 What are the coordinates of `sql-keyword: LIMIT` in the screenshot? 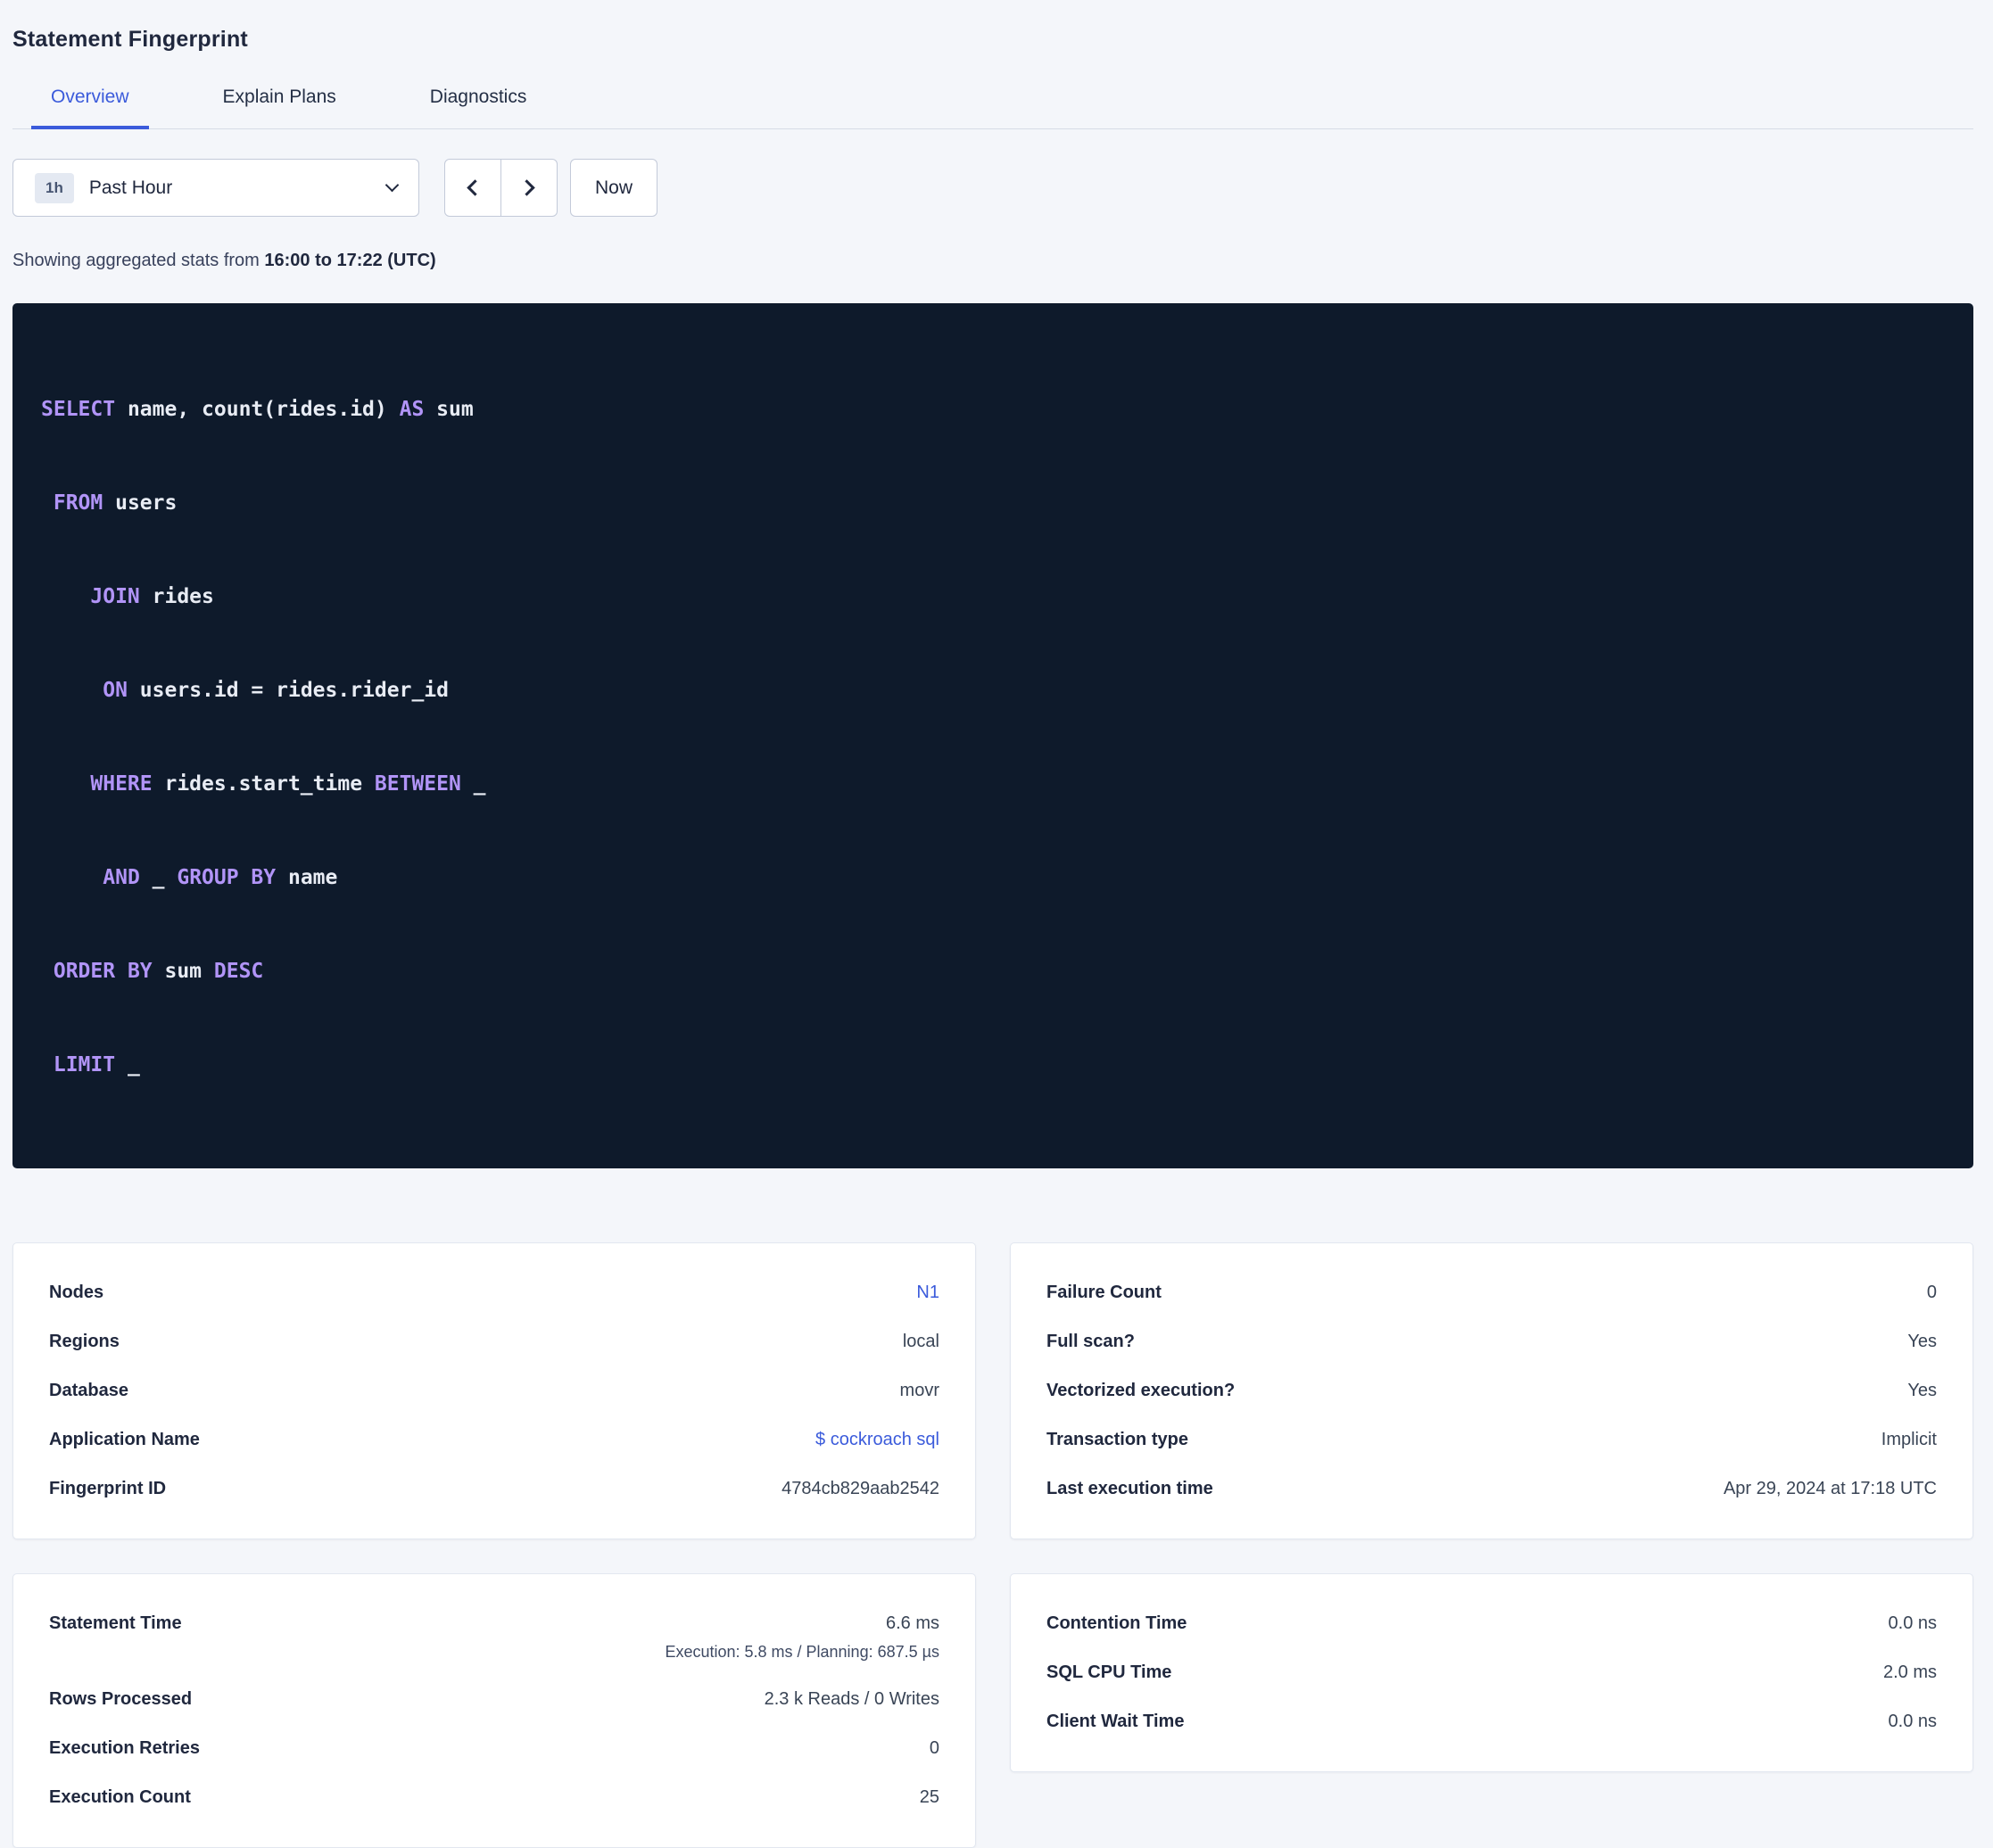 It's located at (84, 1065).